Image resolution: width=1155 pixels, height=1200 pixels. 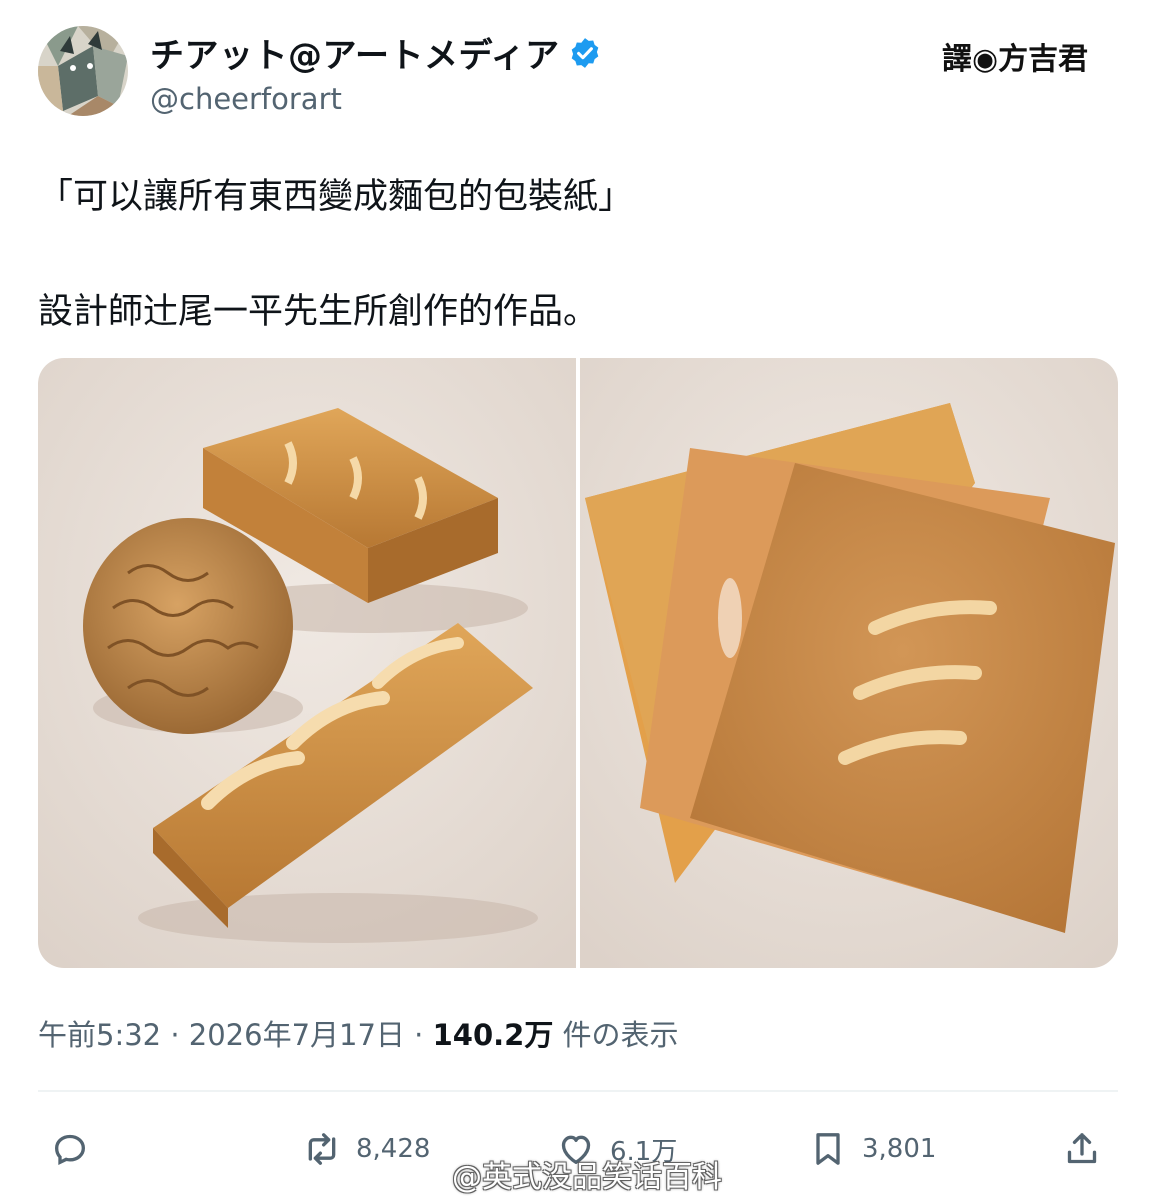 I want to click on bookmark-icon, so click(x=828, y=1149).